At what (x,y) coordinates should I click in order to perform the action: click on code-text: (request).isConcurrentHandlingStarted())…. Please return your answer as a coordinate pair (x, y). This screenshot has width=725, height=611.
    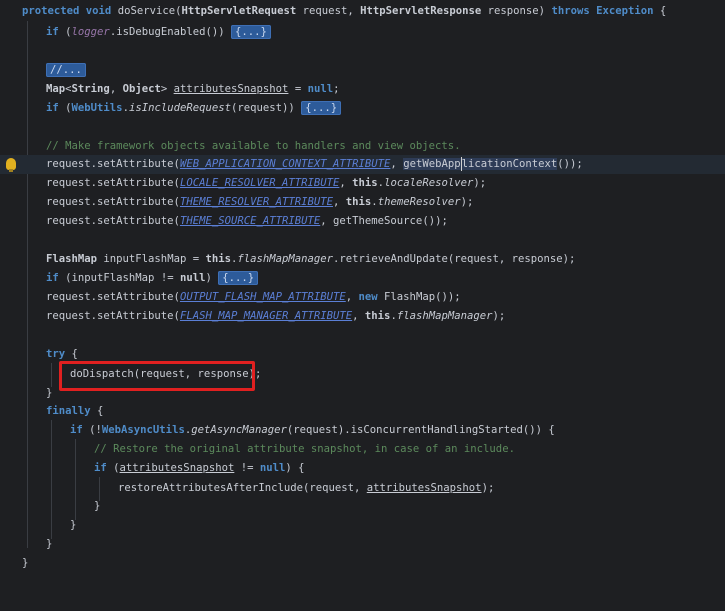
    Looking at the image, I should click on (420, 430).